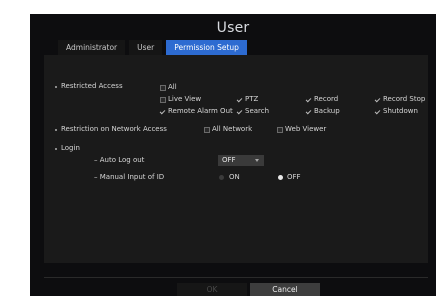 The width and height of the screenshot is (440, 296). Describe the element at coordinates (378, 112) in the screenshot. I see `shutdown-checkbox` at that location.